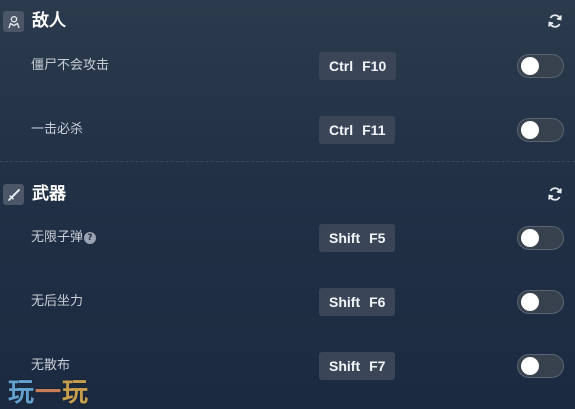  I want to click on hotkey-key: F10, so click(374, 66).